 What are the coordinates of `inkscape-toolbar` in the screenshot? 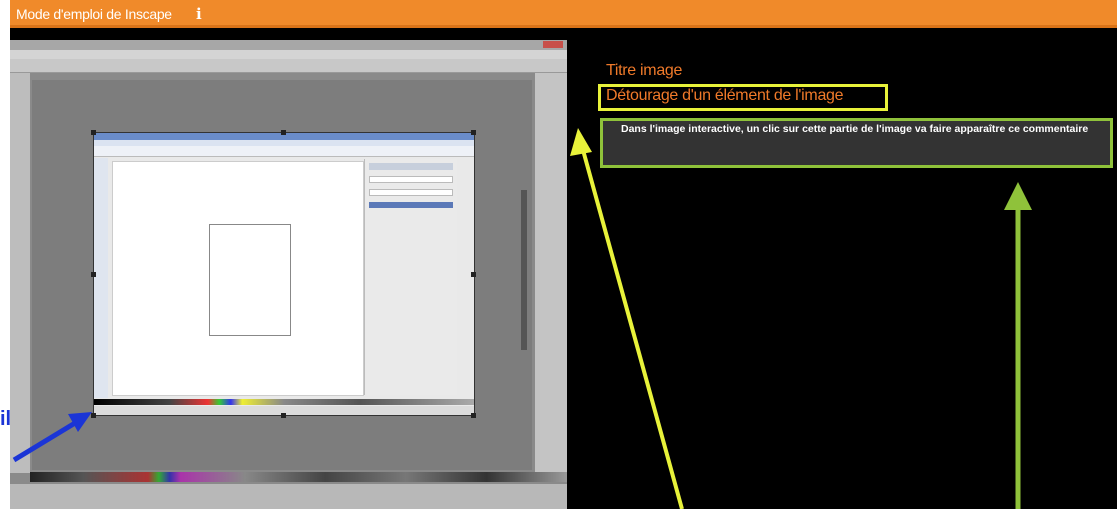 It's located at (288, 66).